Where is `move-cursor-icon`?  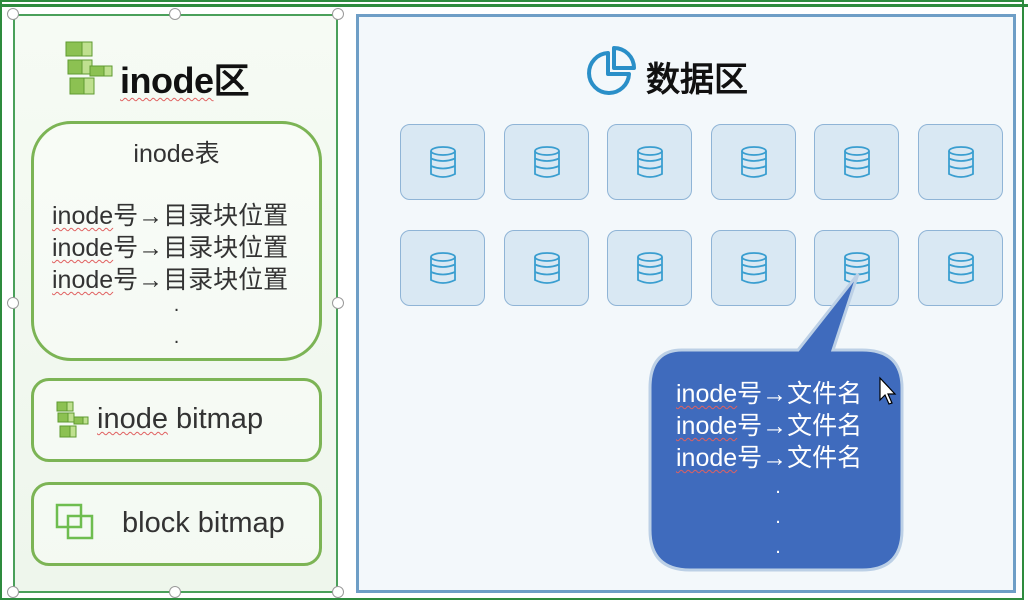 move-cursor-icon is located at coordinates (888, 390).